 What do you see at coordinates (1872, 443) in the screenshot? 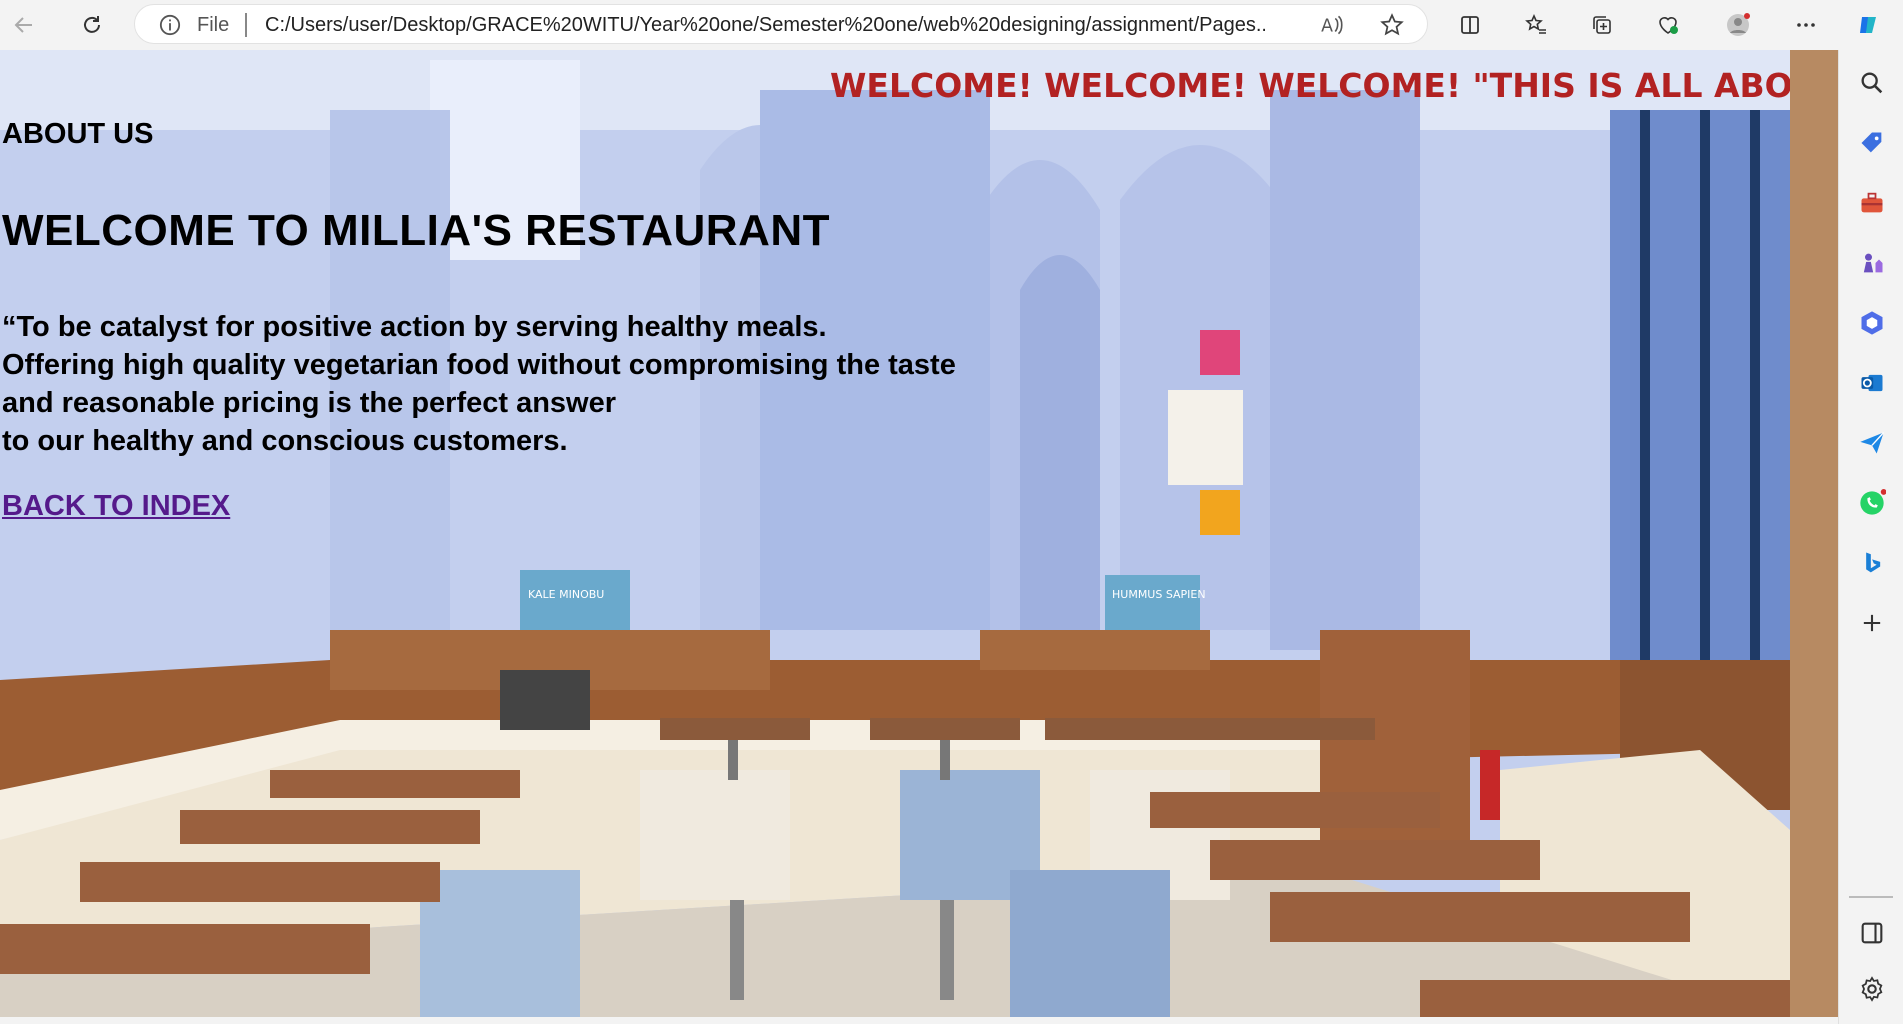
I see `send-drop-icon` at bounding box center [1872, 443].